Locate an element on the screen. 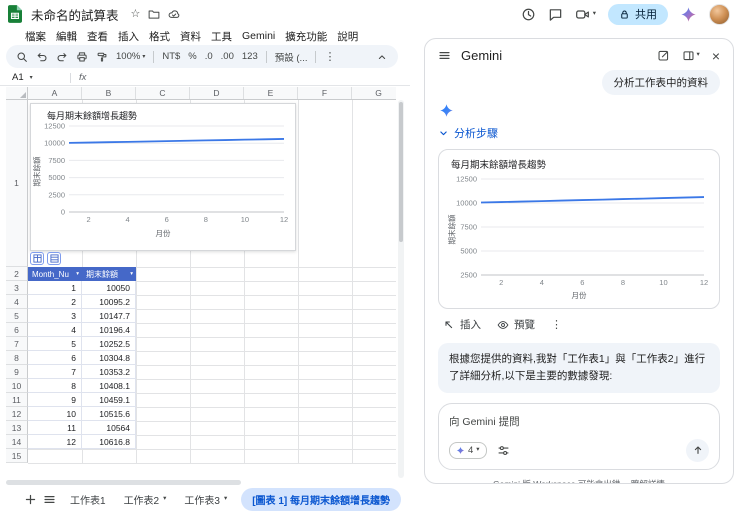 This screenshot has width=740, height=512. table-cell: 10304.8 is located at coordinates (109, 357).